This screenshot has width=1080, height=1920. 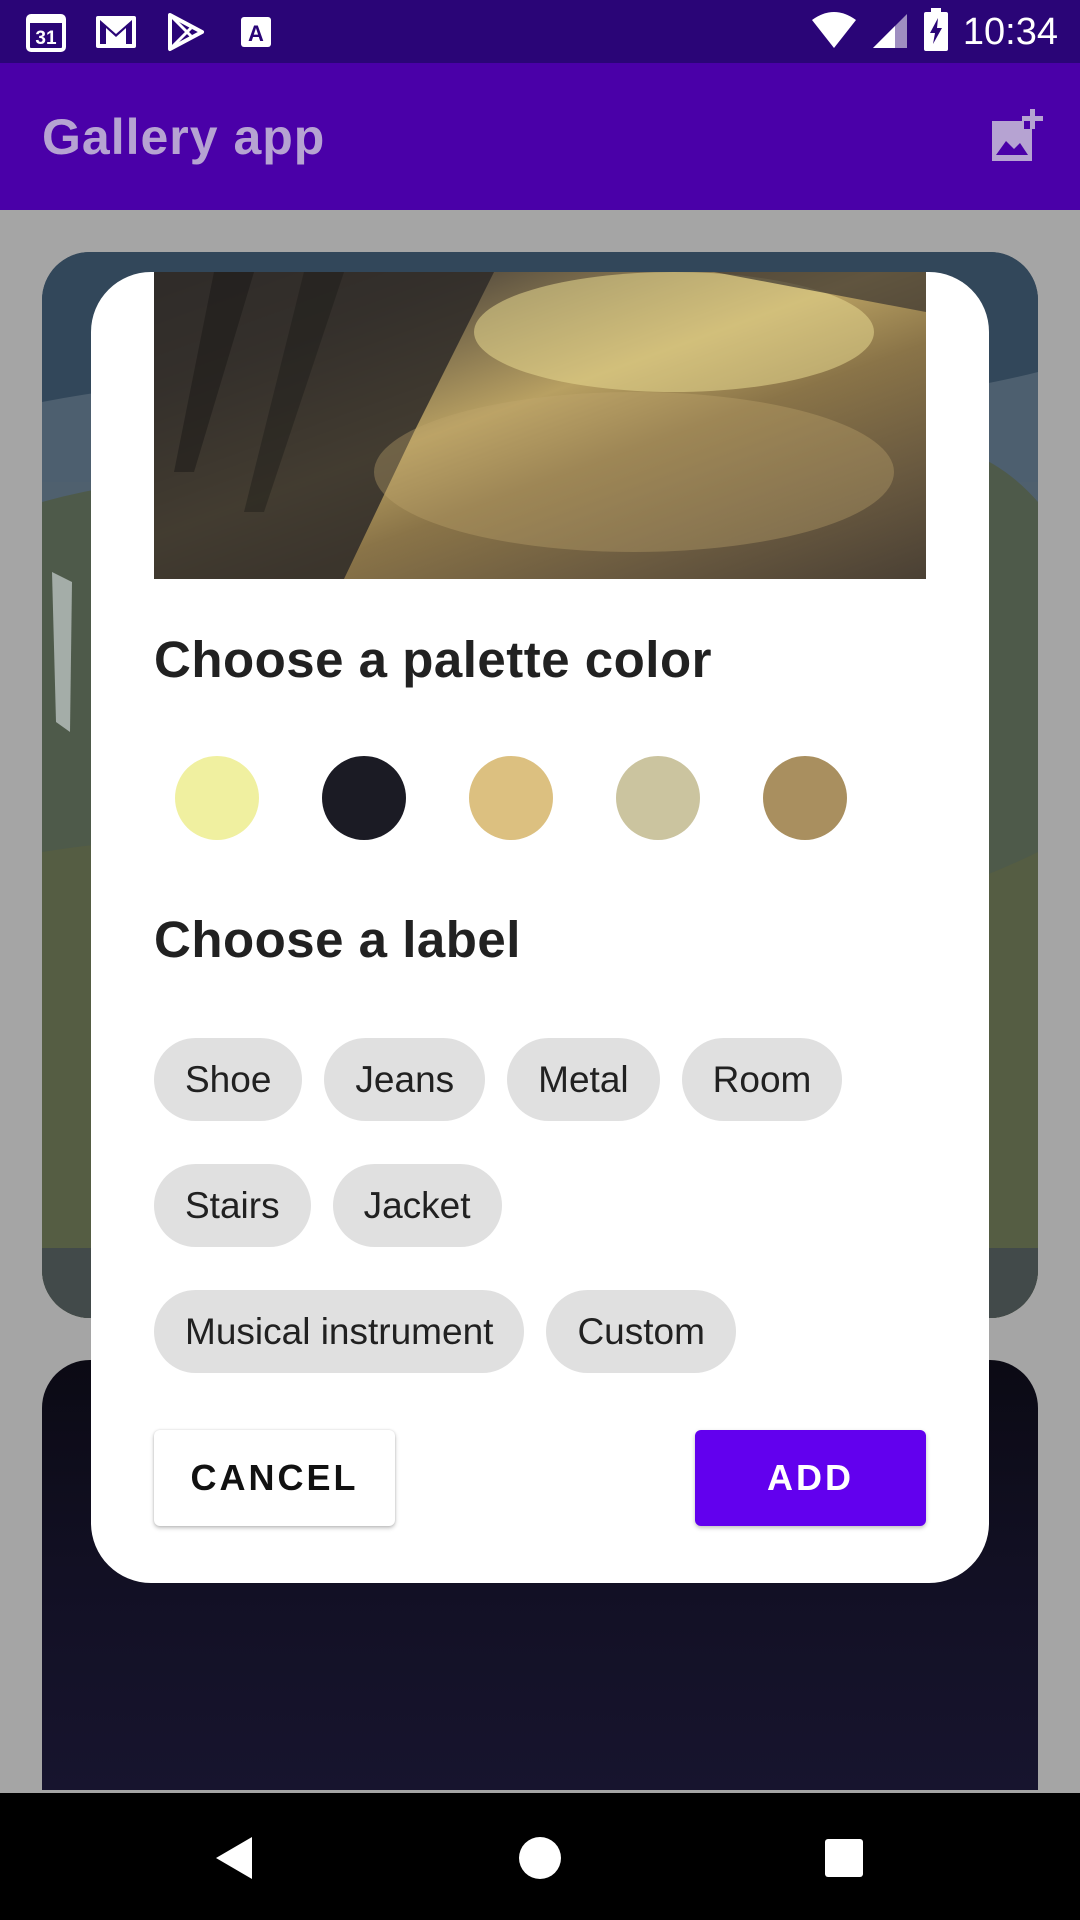 I want to click on calendar-icon: 31, so click(x=46, y=32).